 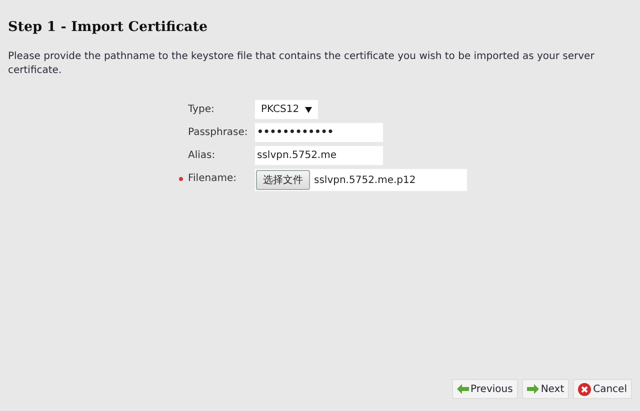 I want to click on cancel-icon, so click(x=585, y=389).